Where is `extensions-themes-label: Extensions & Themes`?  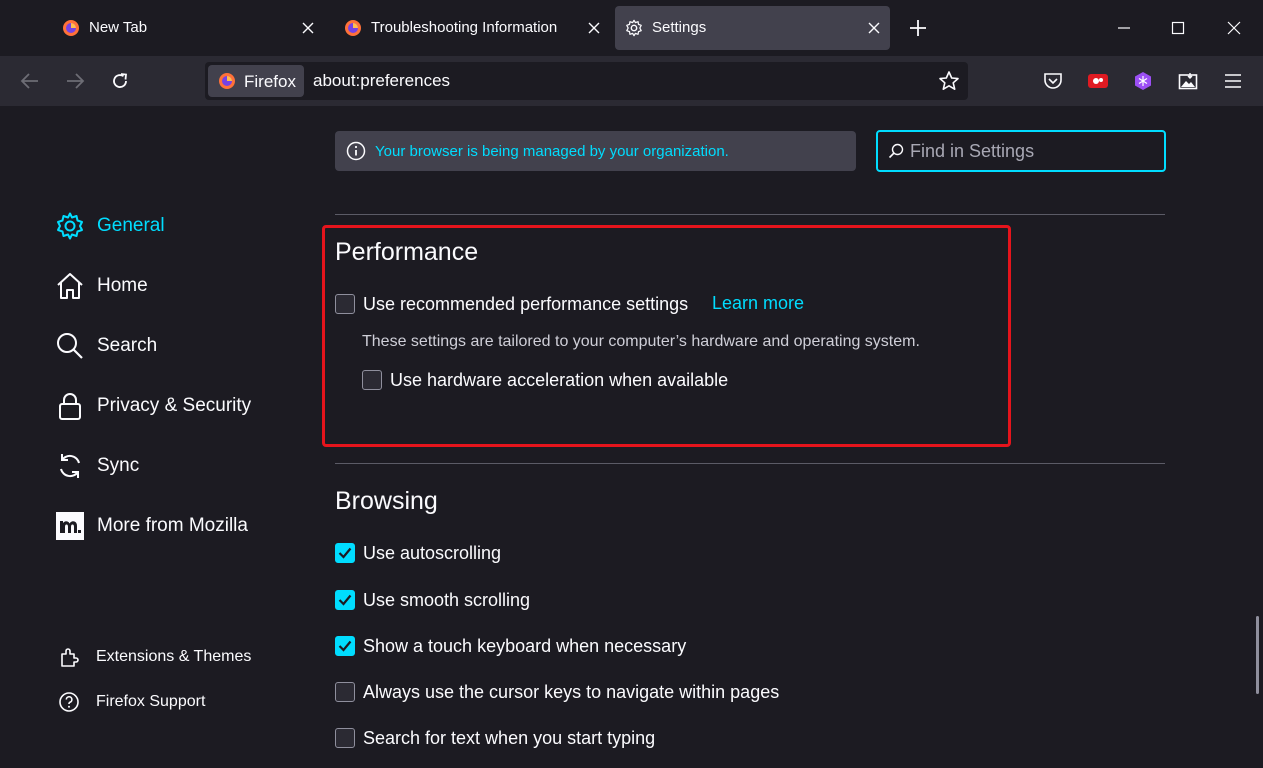 extensions-themes-label: Extensions & Themes is located at coordinates (174, 656).